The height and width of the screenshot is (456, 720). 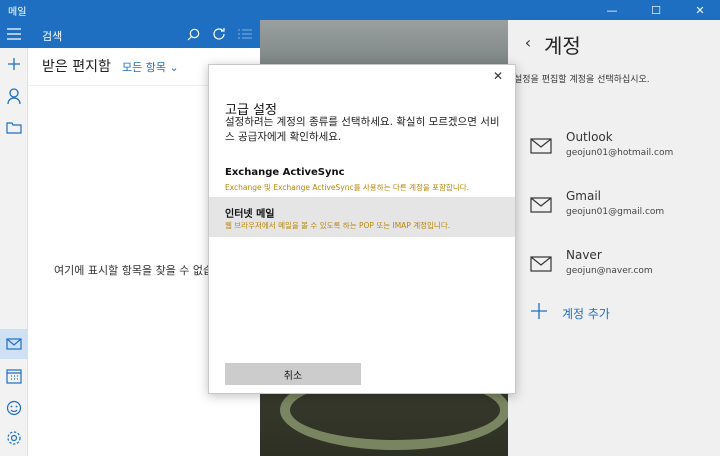 I want to click on back-icon: ‹, so click(x=528, y=42).